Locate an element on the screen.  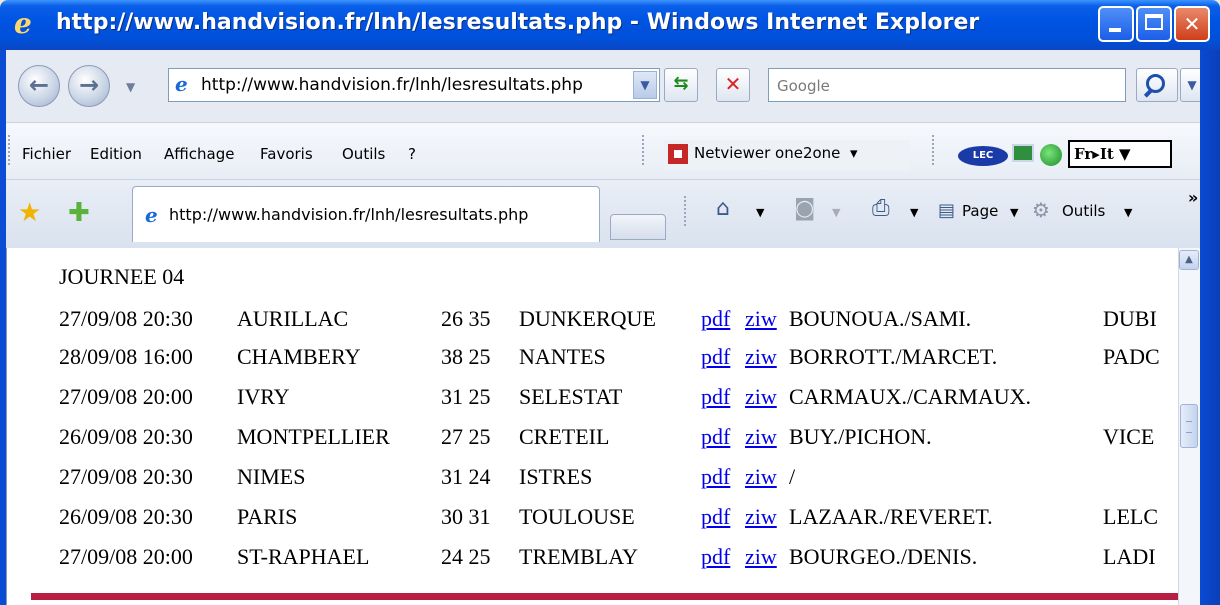
window-right-border is located at coordinates (1210, 327).